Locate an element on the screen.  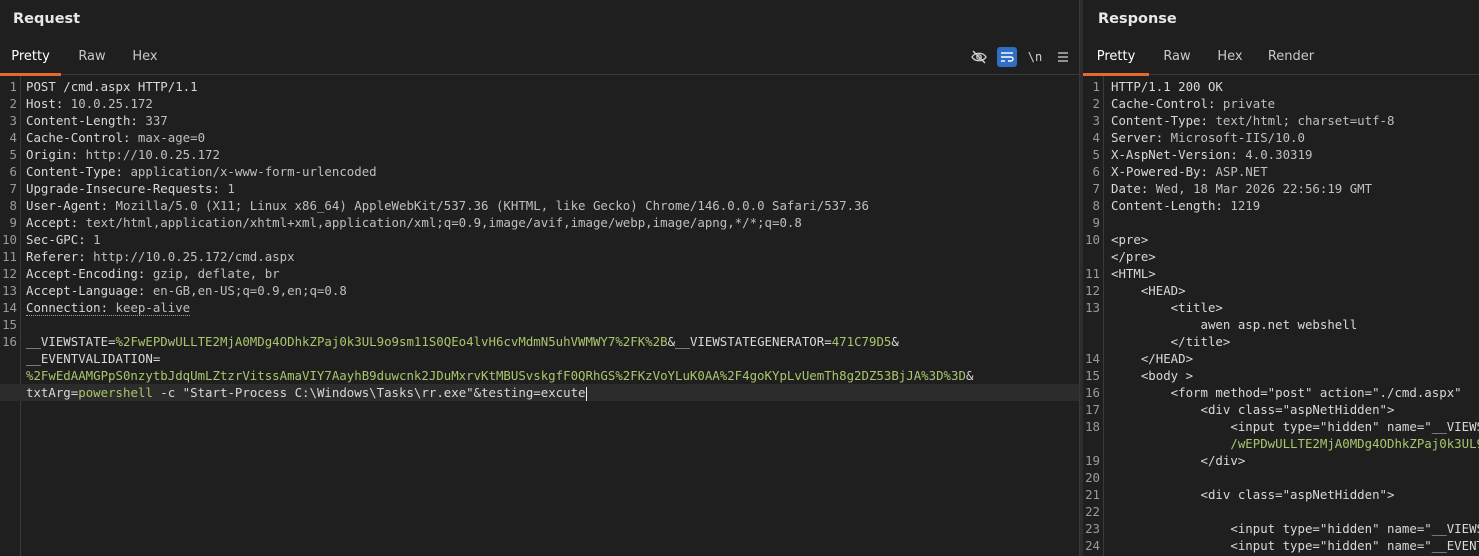
code-line: 4 Cache-Control: max-age=0 is located at coordinates (539, 137).